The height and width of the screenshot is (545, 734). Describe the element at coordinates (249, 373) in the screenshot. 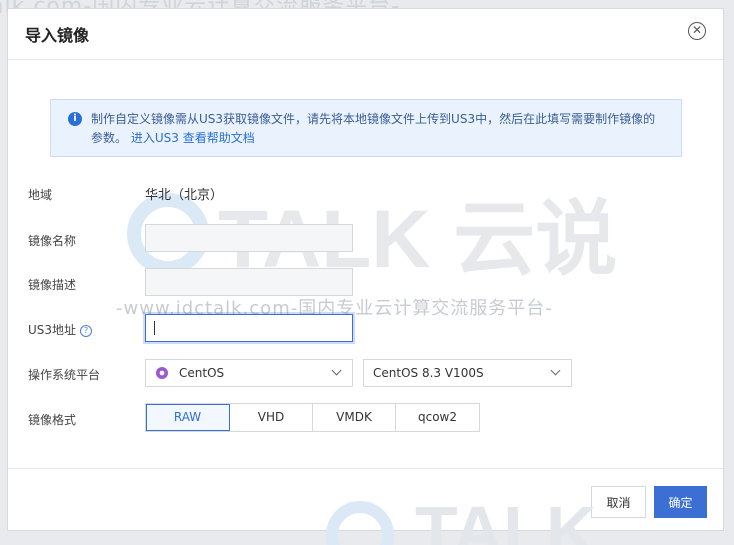

I see `os-family-select: CentOS` at that location.